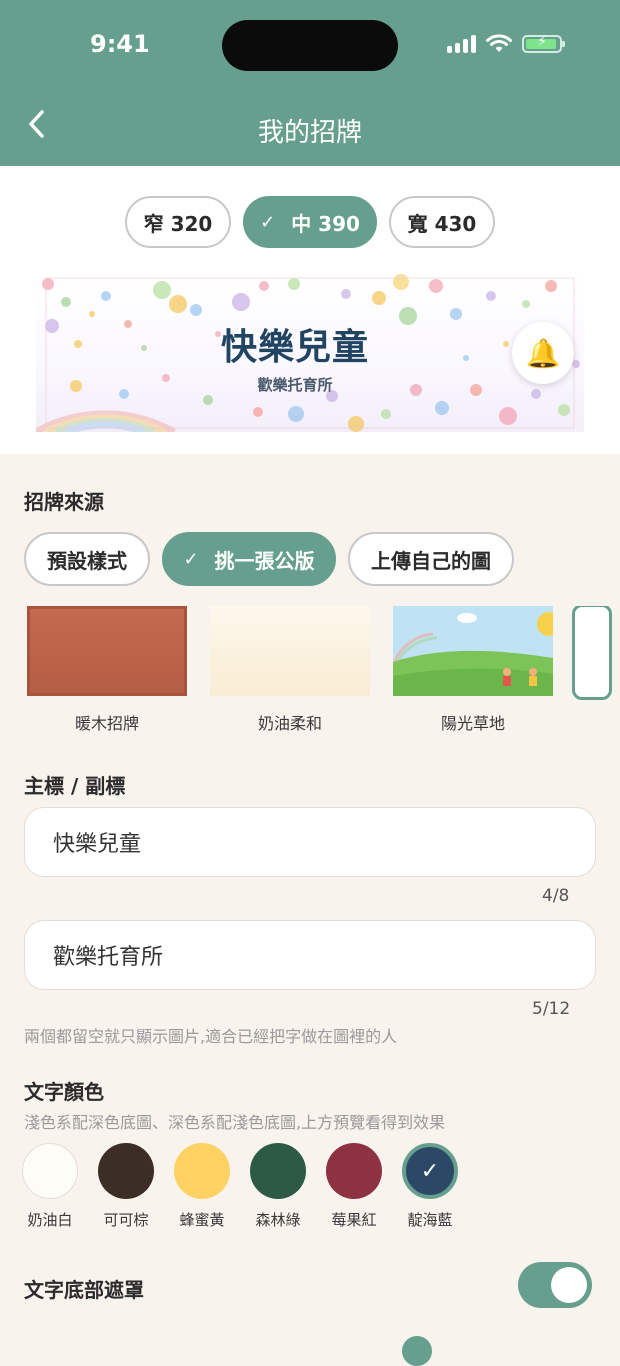 This screenshot has width=620, height=1366. Describe the element at coordinates (240, 1186) in the screenshot. I see `color-swatches: 奶油白 可可棕 蜂蜜黃 森林綠 莓果紅 ✓ 靛海藍` at that location.